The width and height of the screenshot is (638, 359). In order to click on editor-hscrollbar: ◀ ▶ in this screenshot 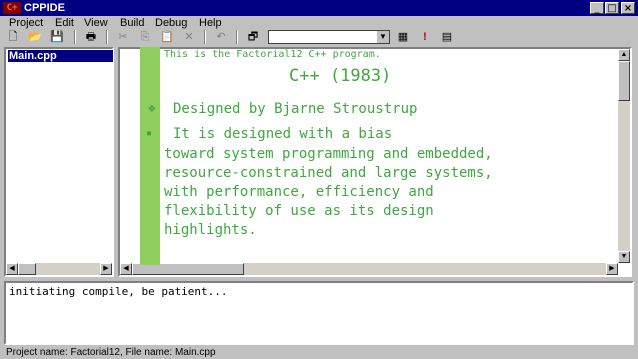, I will do `click(369, 269)`.